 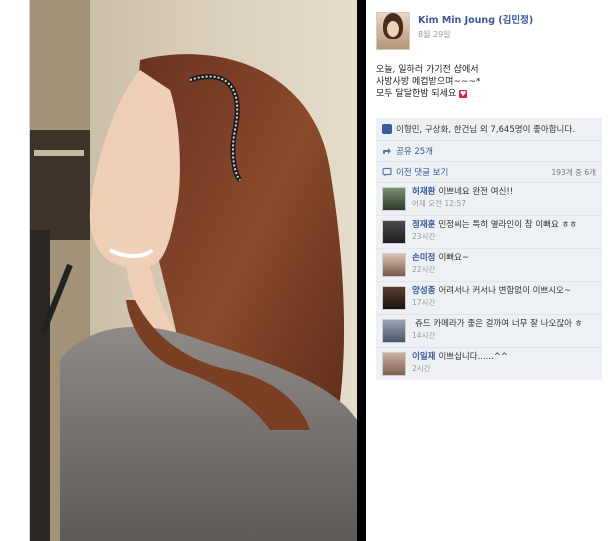 I want to click on comment-text: 민정씨는 특히 옆라인이 참 이뻐요 ㅎㅎ, so click(x=508, y=225).